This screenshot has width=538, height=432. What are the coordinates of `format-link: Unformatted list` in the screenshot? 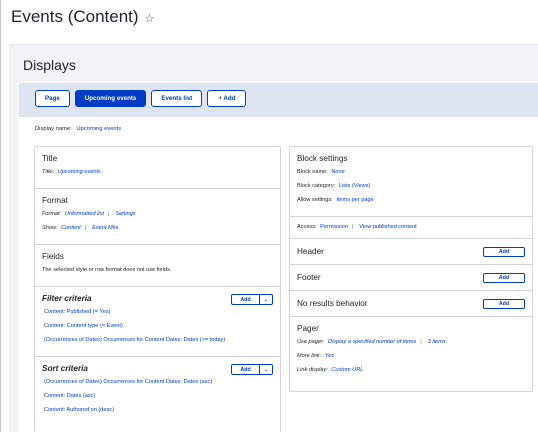 It's located at (84, 214).